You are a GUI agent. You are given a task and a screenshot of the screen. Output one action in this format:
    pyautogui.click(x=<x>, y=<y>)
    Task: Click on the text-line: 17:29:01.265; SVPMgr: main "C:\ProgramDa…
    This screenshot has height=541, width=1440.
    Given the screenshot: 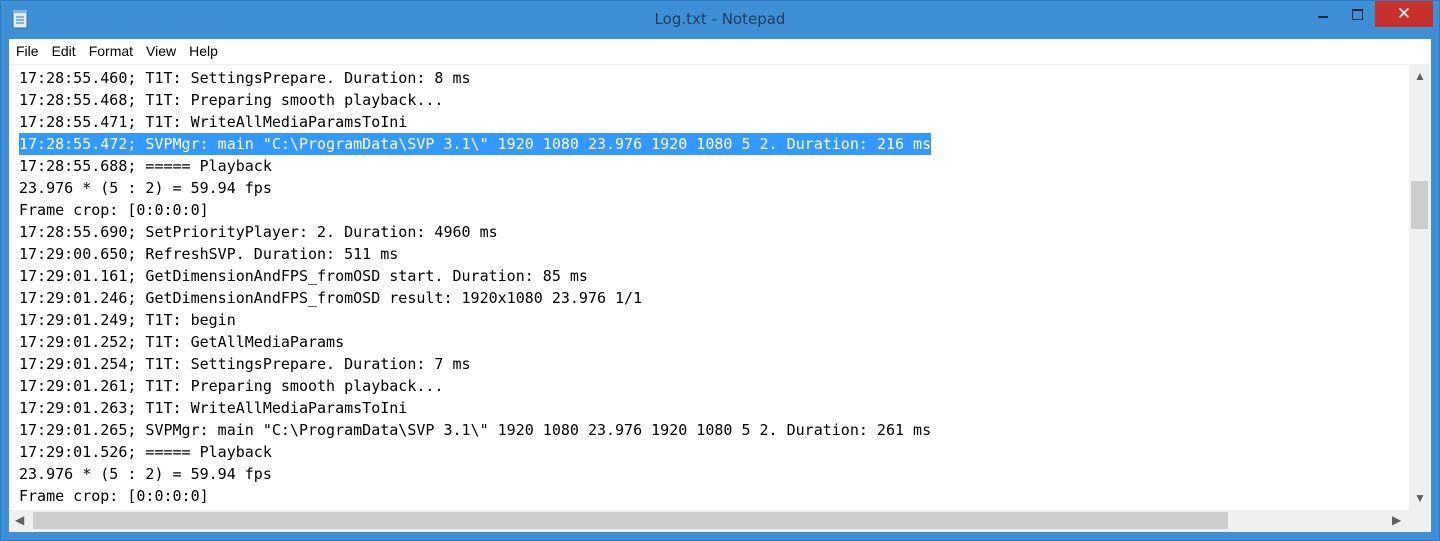 What is the action you would take?
    pyautogui.click(x=475, y=430)
    